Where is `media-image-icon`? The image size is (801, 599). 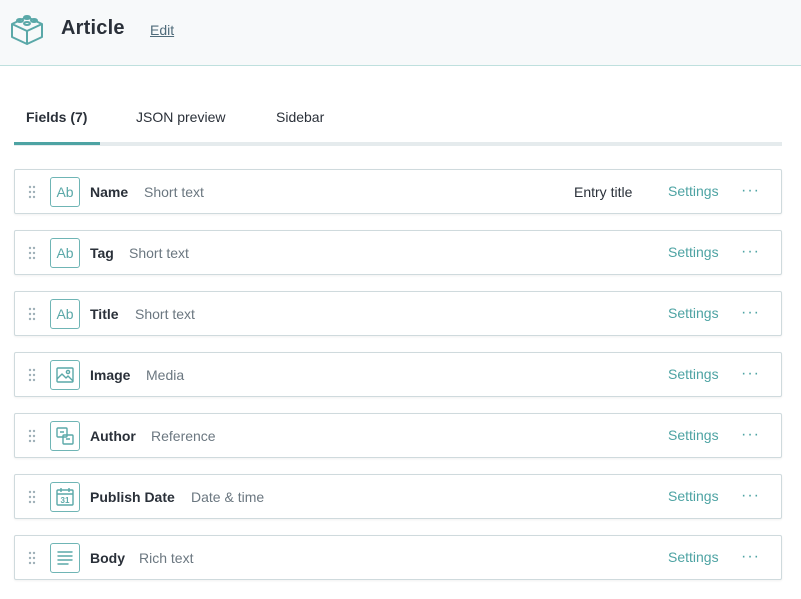 media-image-icon is located at coordinates (65, 375).